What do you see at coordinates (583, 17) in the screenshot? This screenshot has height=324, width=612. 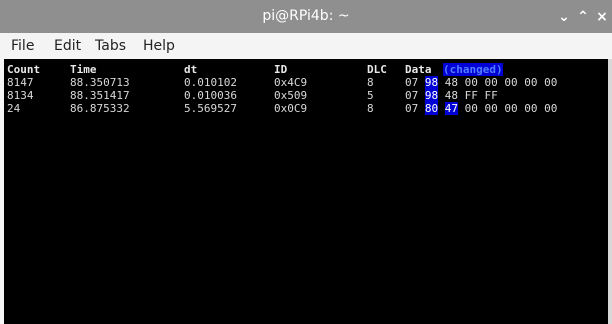 I see `maximize-icon: ⌃` at bounding box center [583, 17].